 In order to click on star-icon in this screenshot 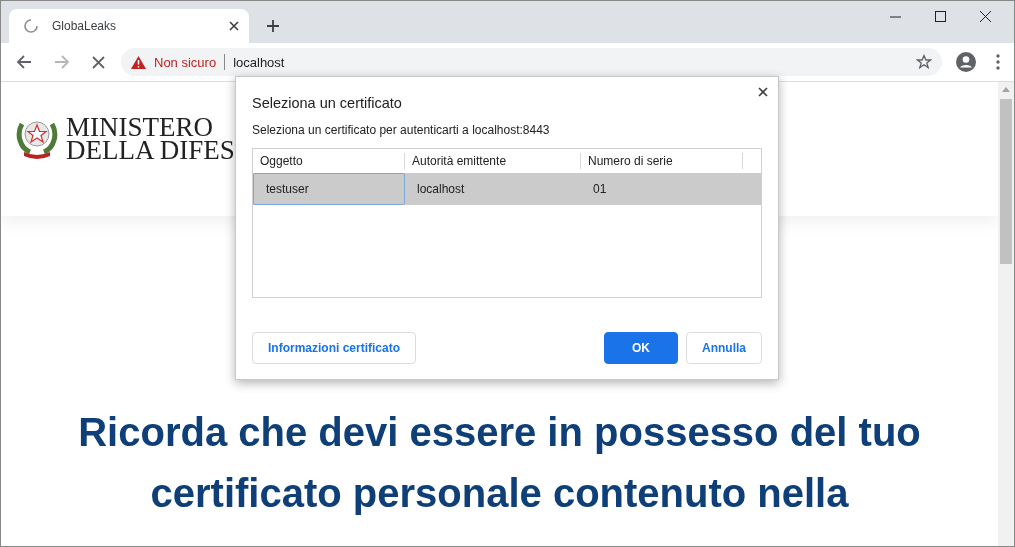, I will do `click(924, 62)`.